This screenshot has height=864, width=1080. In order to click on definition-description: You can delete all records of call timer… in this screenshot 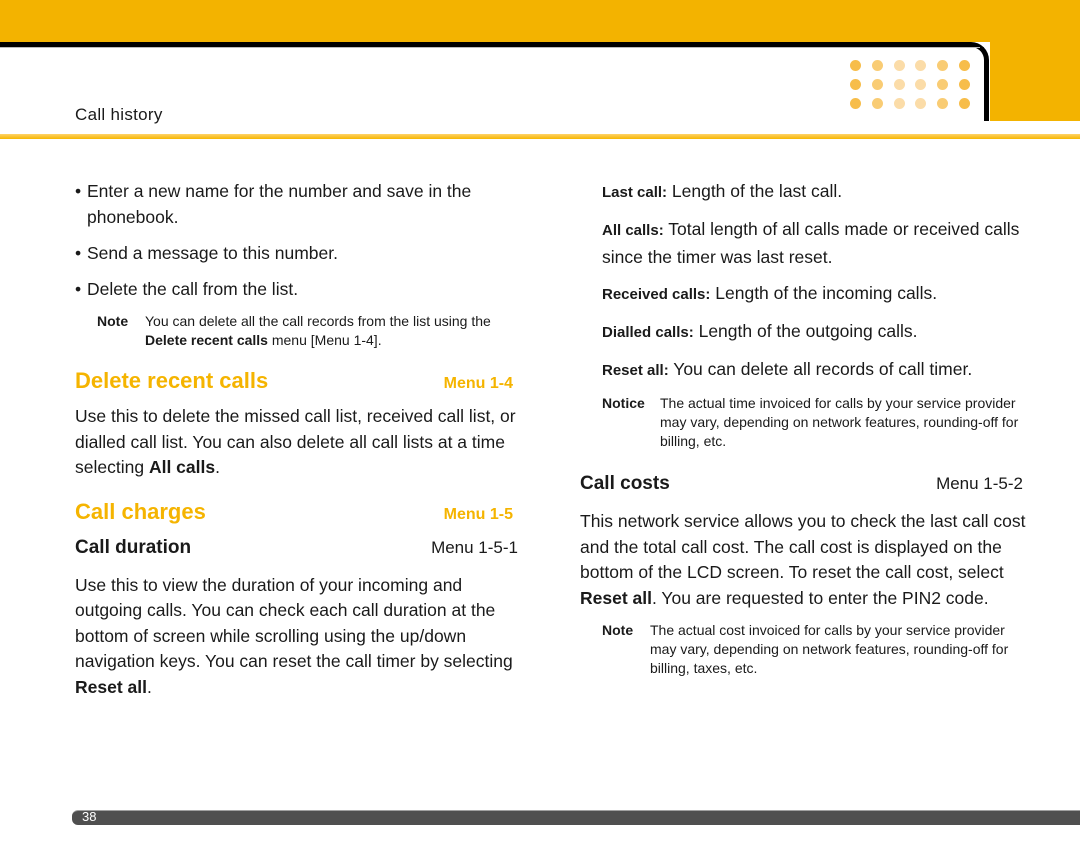, I will do `click(820, 369)`.